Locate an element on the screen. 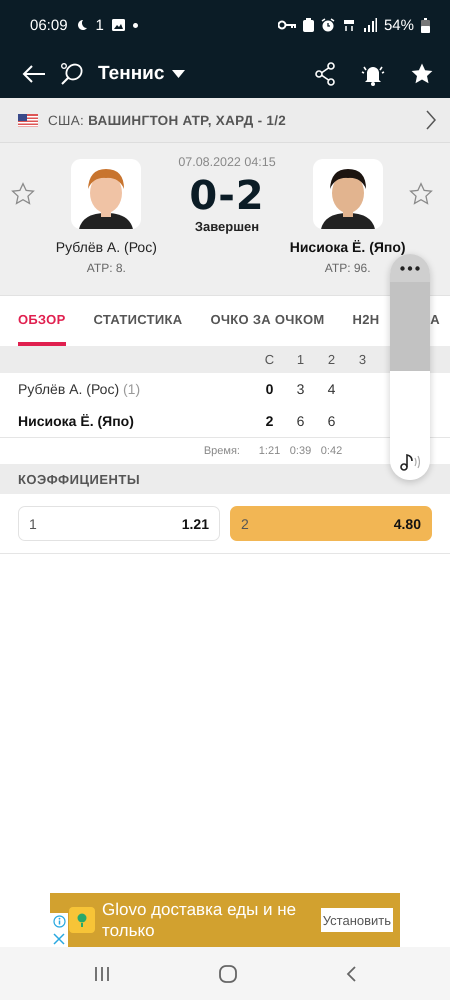 The image size is (450, 1000). player-name: Рублёв А. (Рос) is located at coordinates (106, 247).